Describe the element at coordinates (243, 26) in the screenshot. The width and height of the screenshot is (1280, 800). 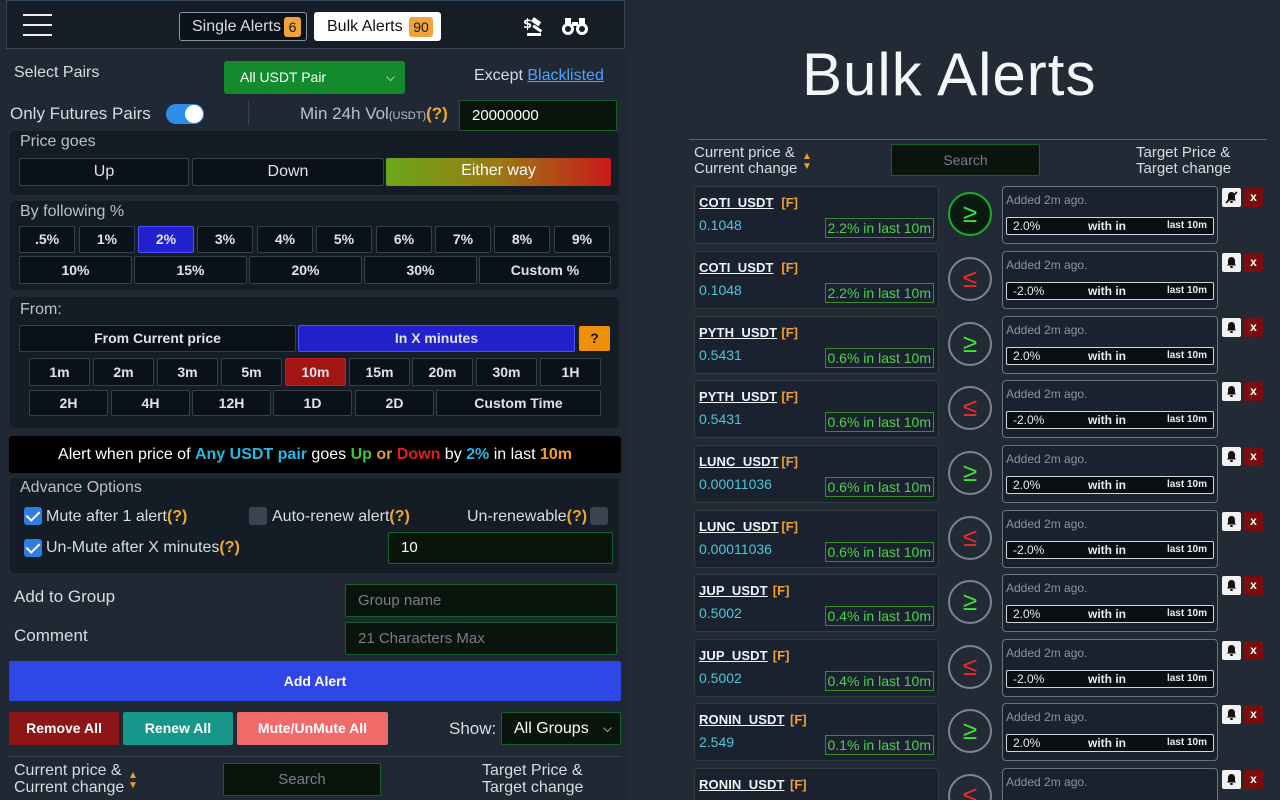
I see `tab-single-alerts: Single Alerts 6` at that location.